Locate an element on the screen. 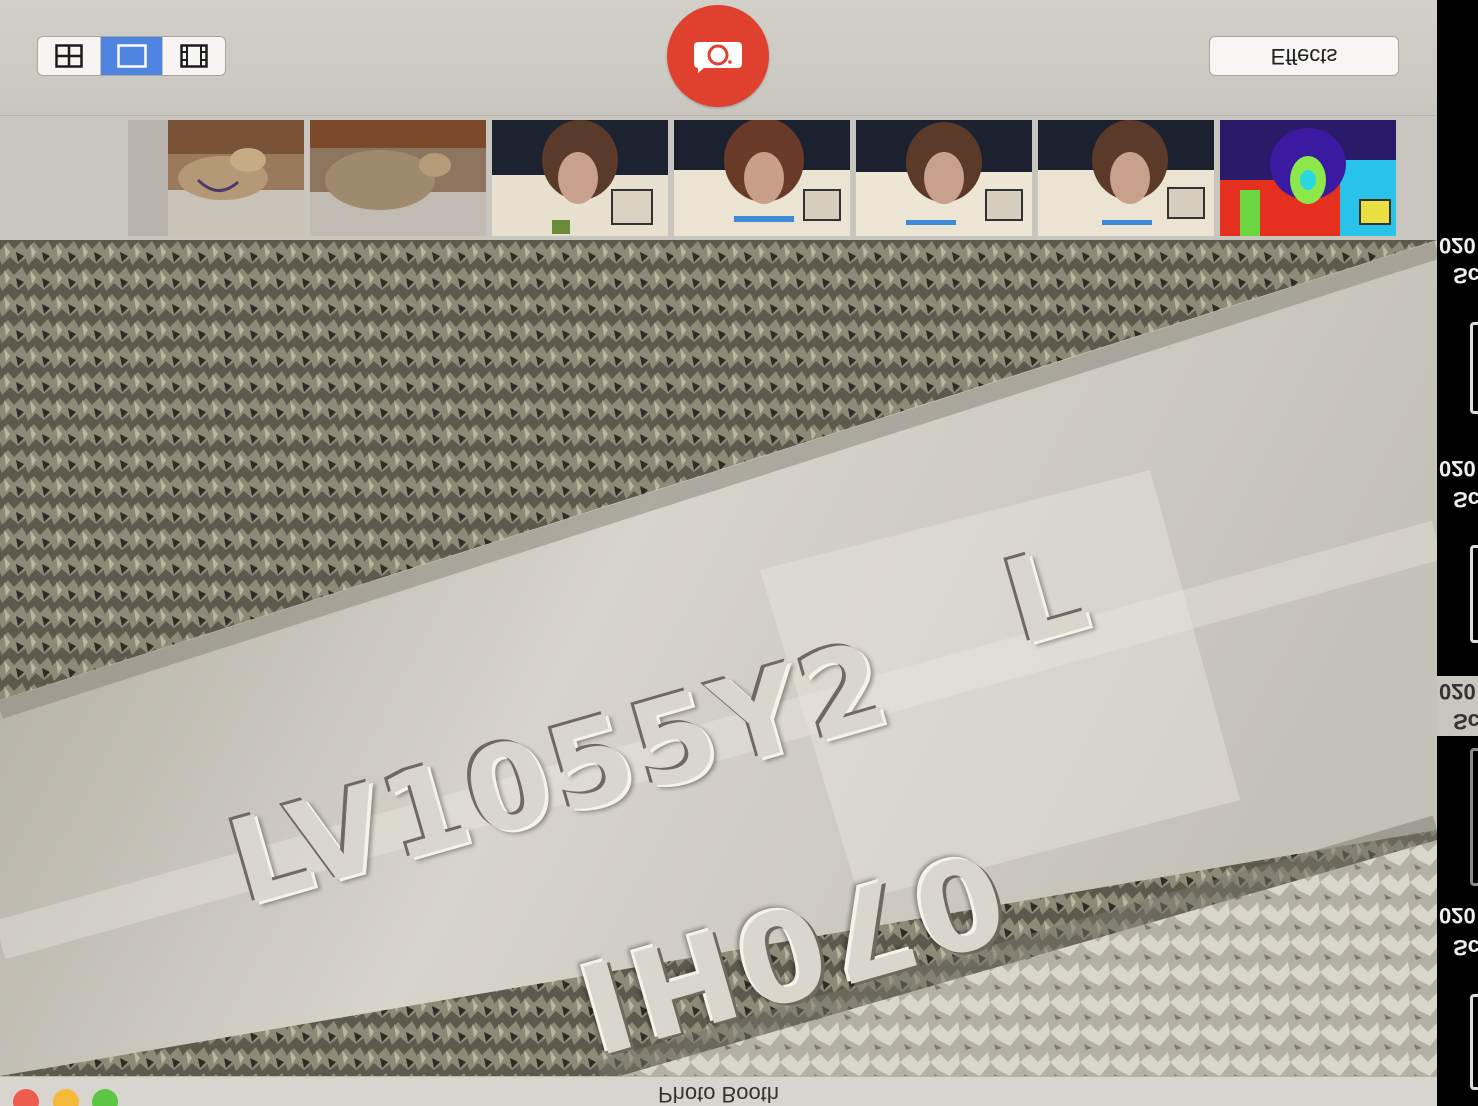 The image size is (1478, 1106). view-mode-segmented-control is located at coordinates (131, 56).